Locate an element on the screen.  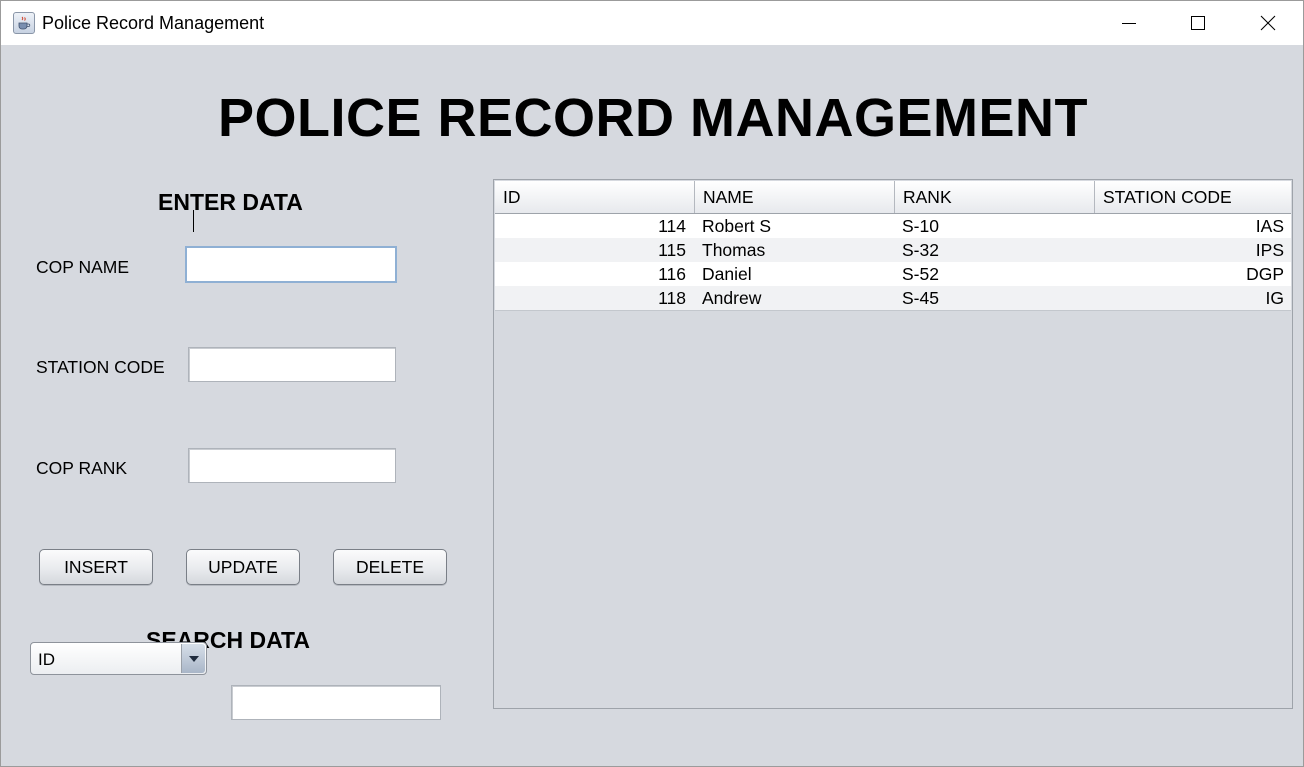
column-header-station-code: STATION CODE is located at coordinates (1193, 197).